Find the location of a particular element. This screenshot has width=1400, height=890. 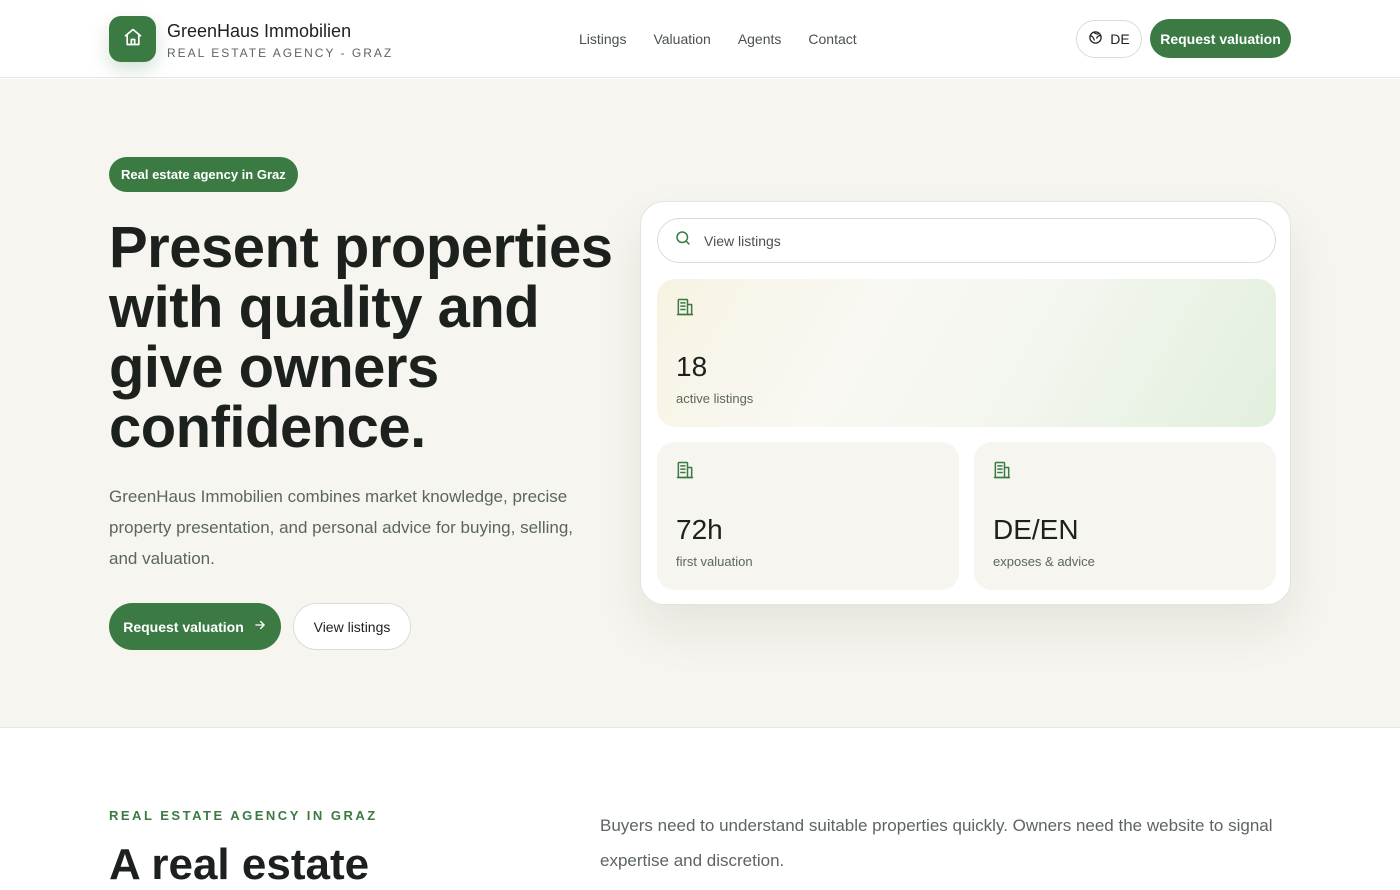

home-icon is located at coordinates (133, 39).